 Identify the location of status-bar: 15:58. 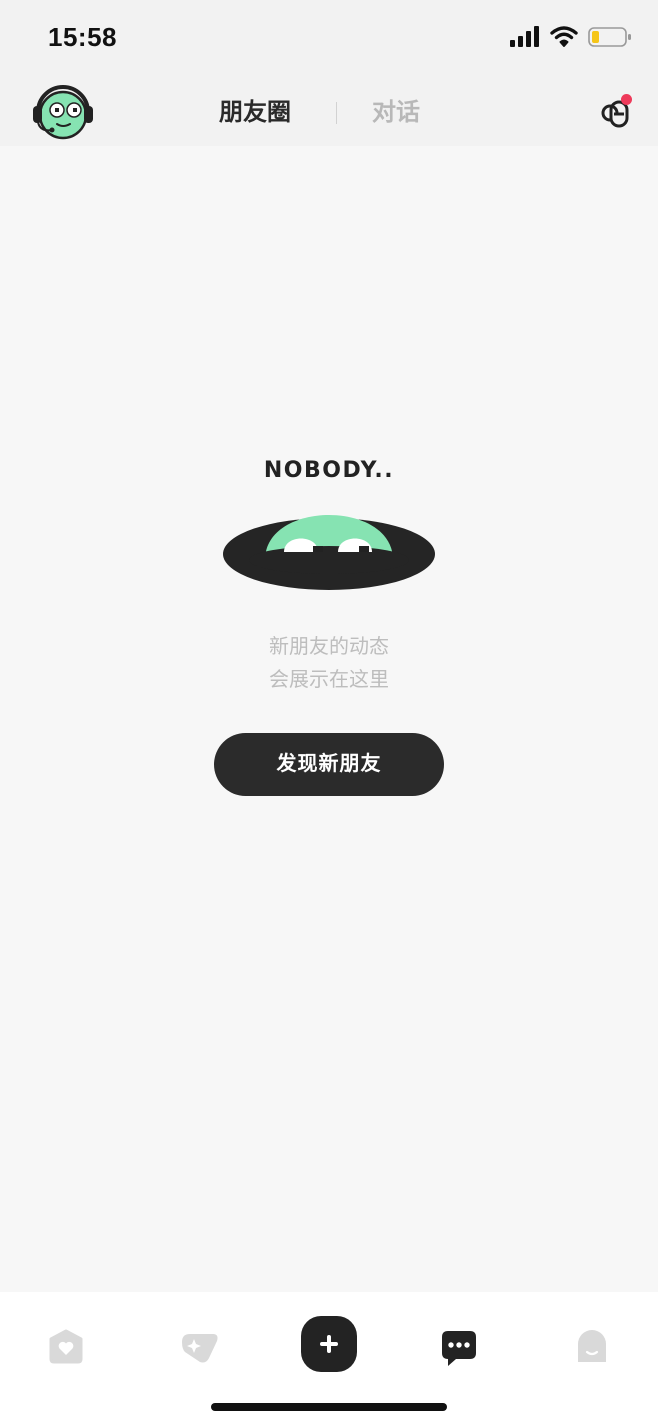
(329, 39).